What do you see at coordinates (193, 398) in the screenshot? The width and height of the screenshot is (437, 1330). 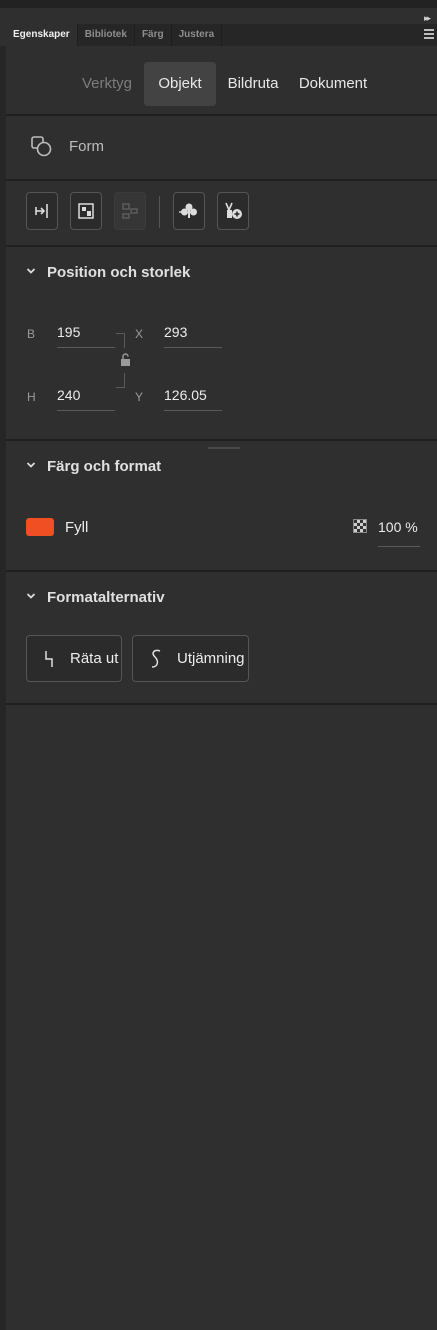 I see `y-field: 126.05` at bounding box center [193, 398].